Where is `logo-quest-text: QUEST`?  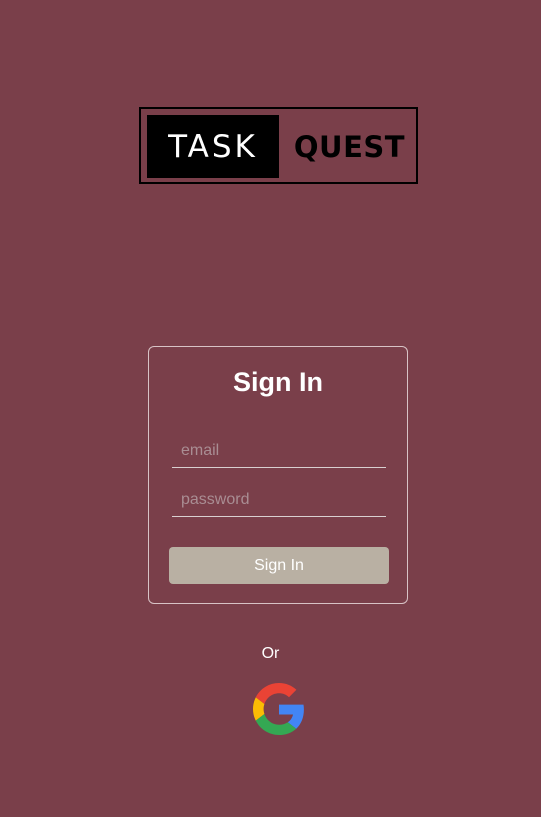 logo-quest-text: QUEST is located at coordinates (349, 146).